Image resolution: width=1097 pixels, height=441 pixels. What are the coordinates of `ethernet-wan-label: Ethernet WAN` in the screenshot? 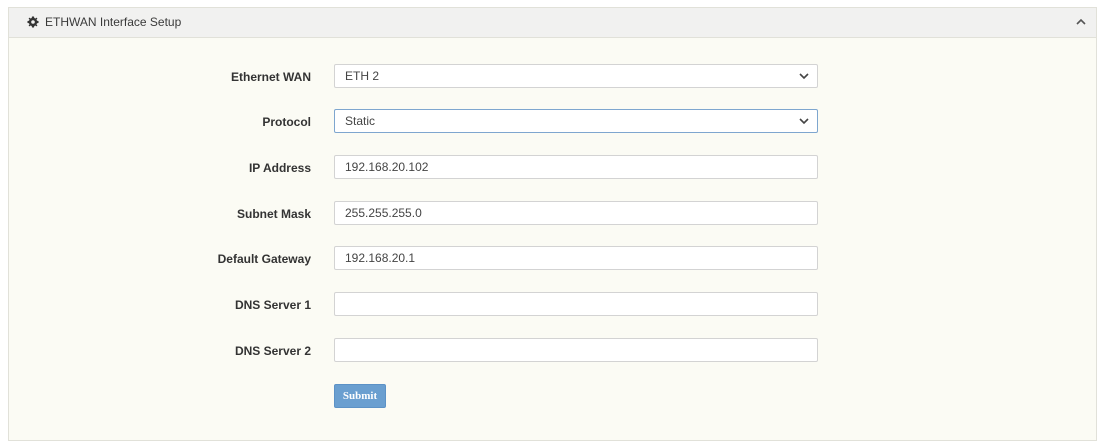 It's located at (270, 77).